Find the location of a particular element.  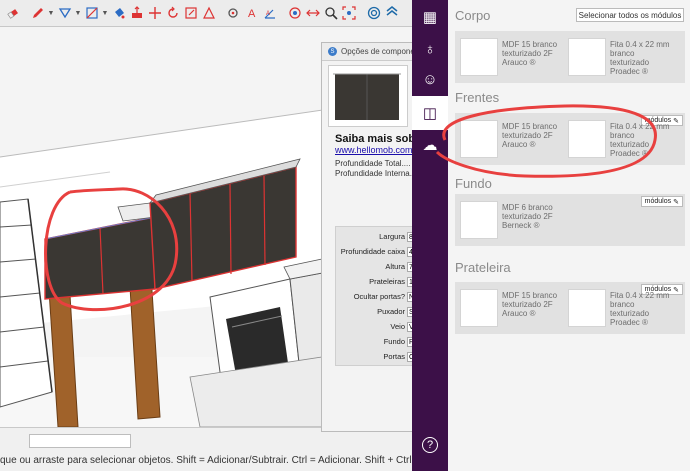

attribute-label: Prateleiras is located at coordinates (387, 281).